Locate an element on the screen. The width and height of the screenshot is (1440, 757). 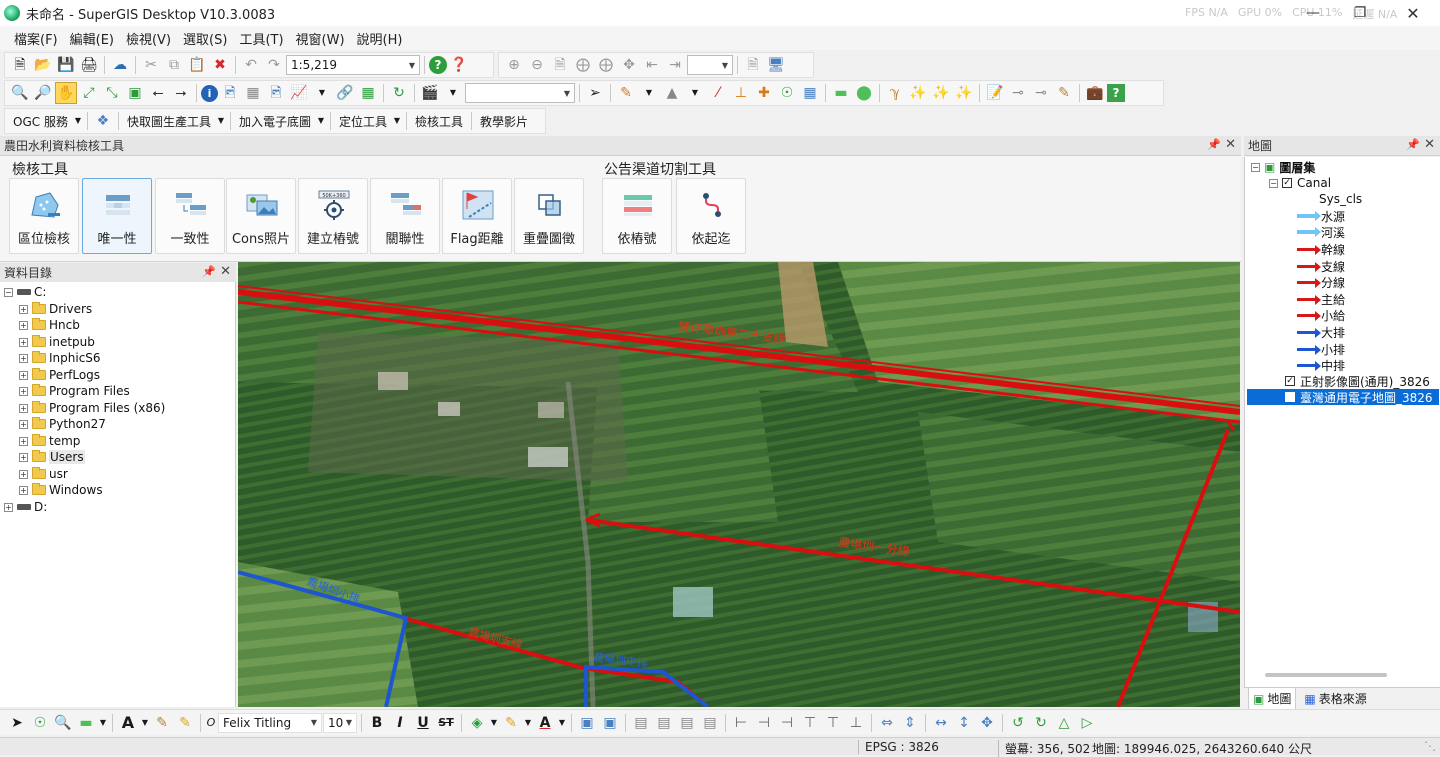
tree-node-folder: + Python27 is located at coordinates (62, 424).